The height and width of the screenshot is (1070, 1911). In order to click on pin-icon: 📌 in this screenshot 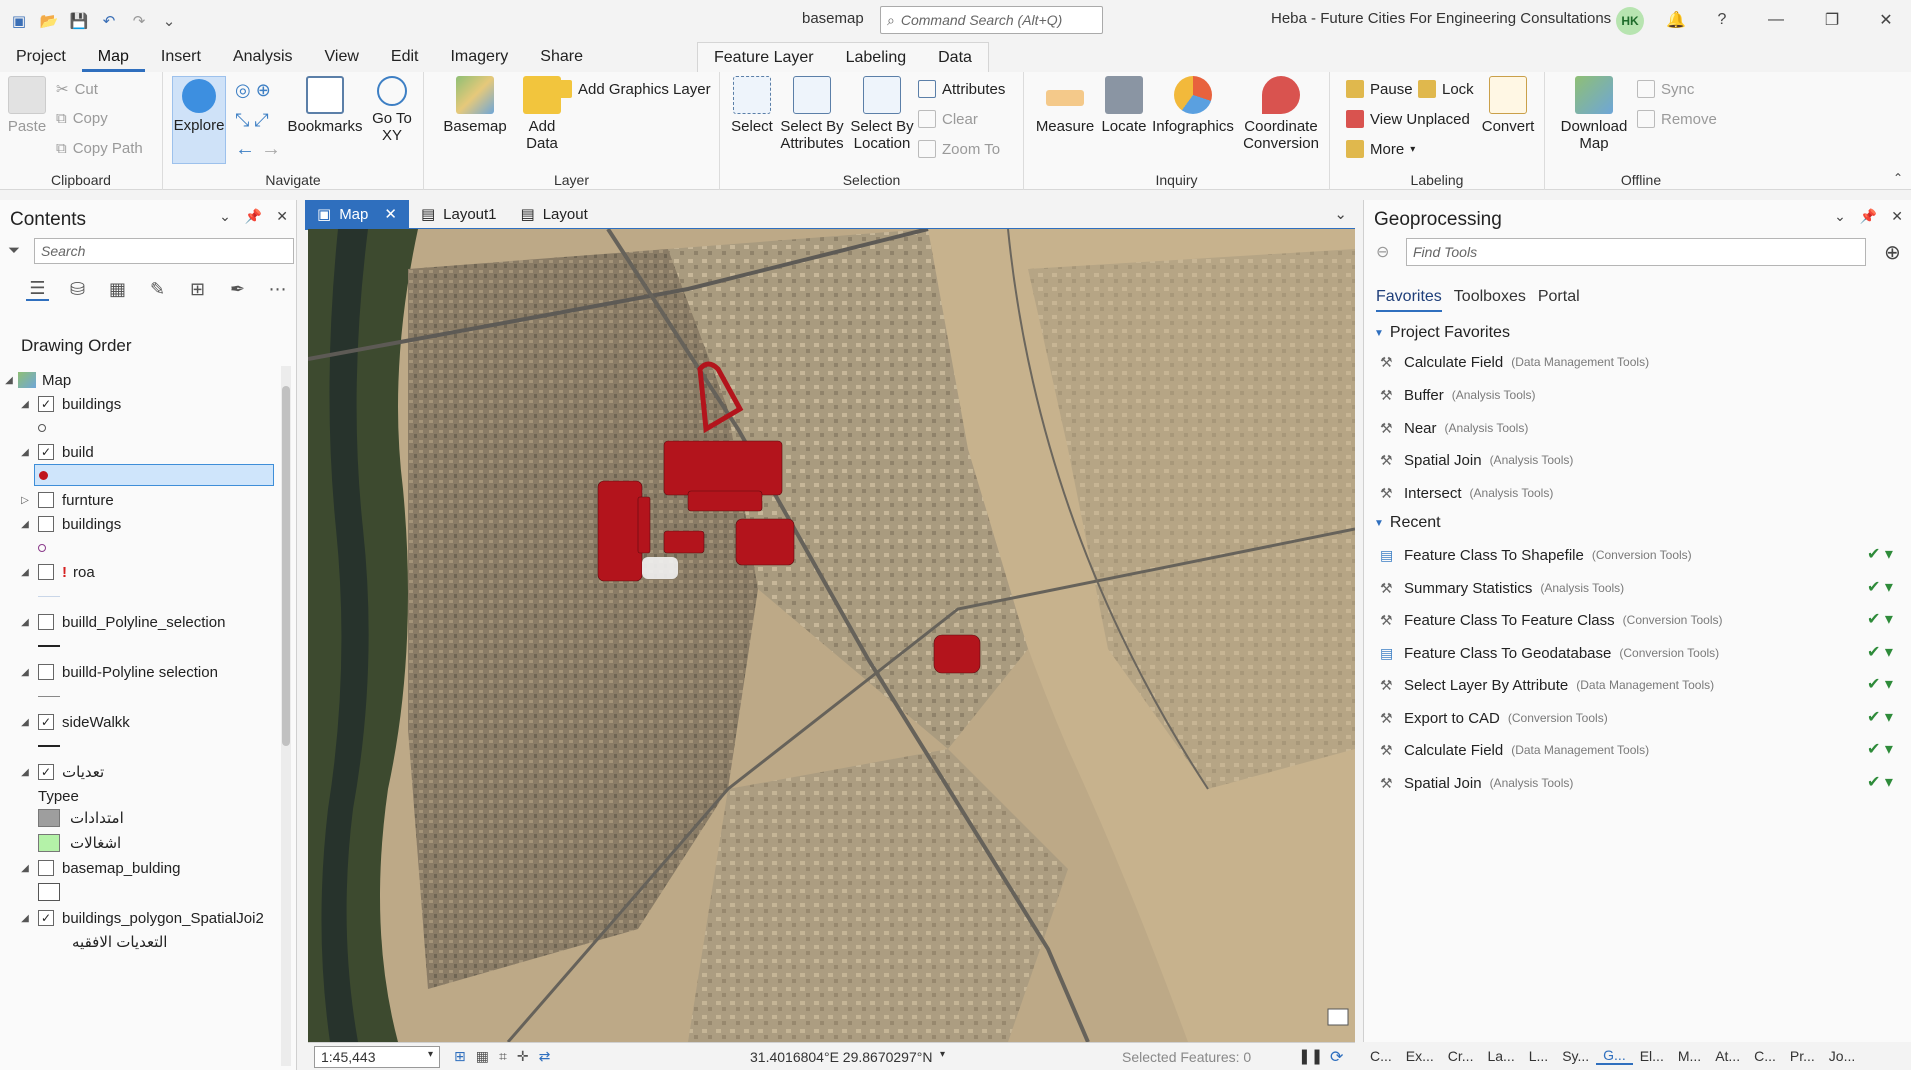, I will do `click(253, 216)`.